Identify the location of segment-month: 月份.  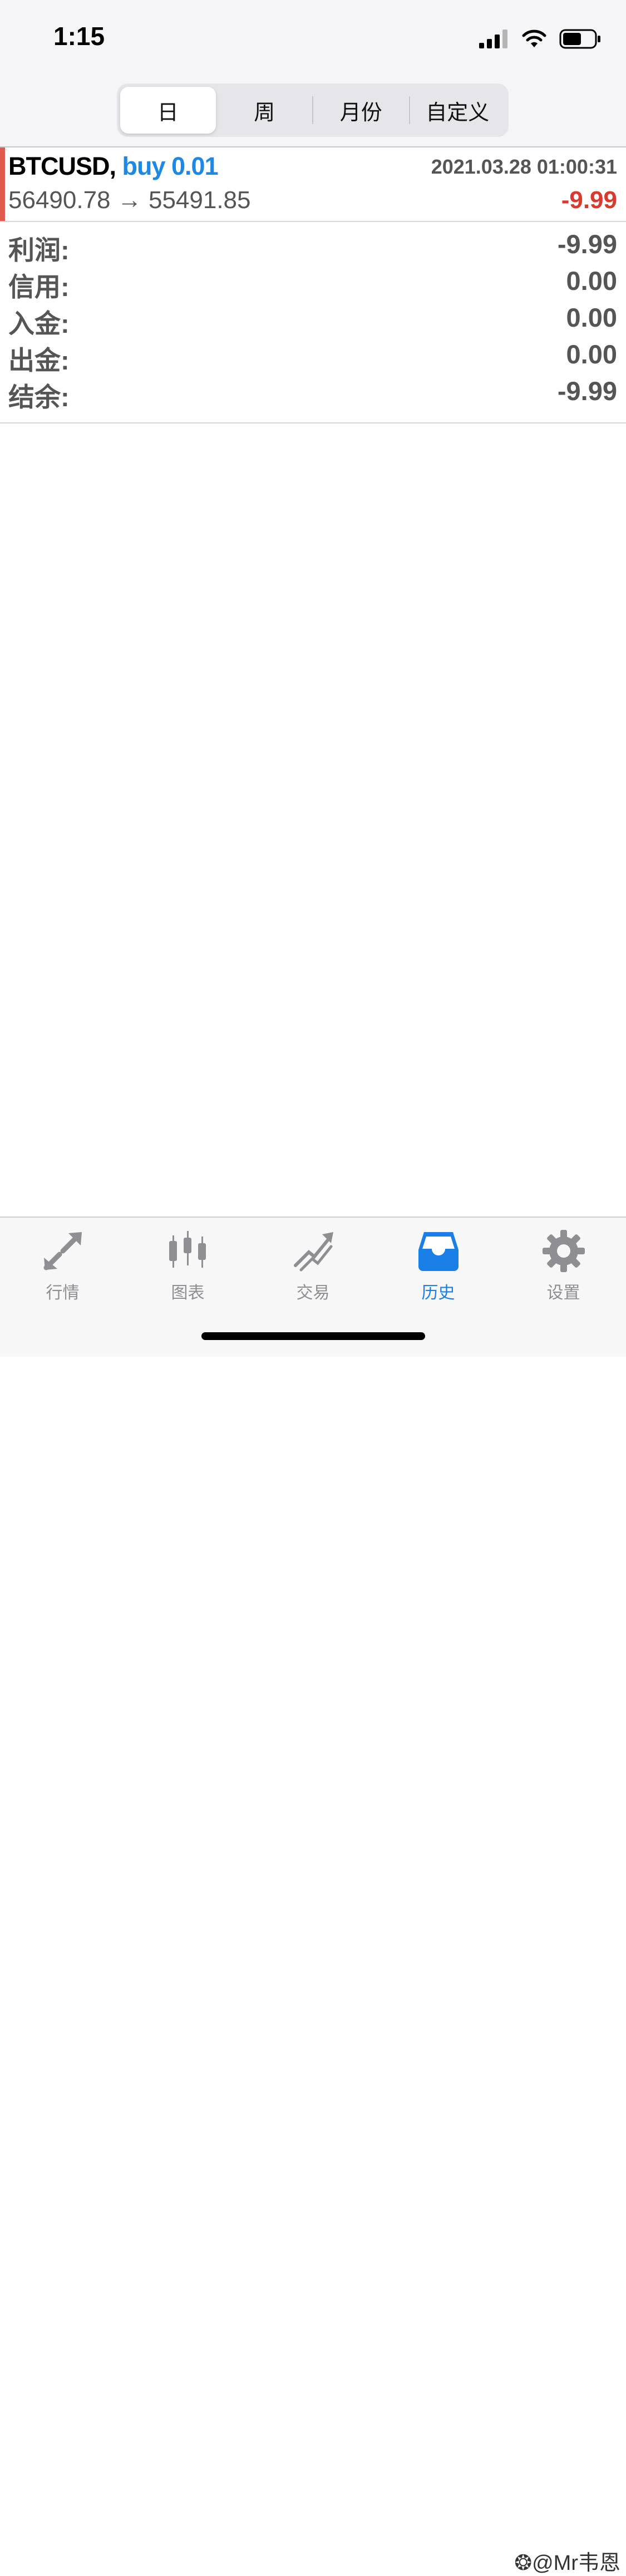
(361, 110).